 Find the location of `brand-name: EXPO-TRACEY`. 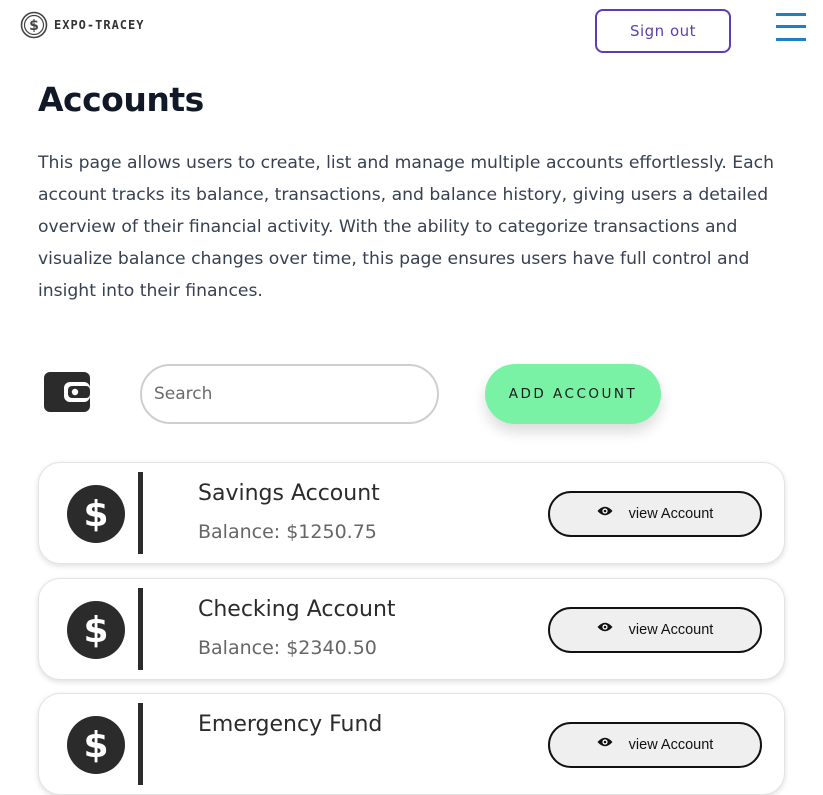

brand-name: EXPO-TRACEY is located at coordinates (99, 25).